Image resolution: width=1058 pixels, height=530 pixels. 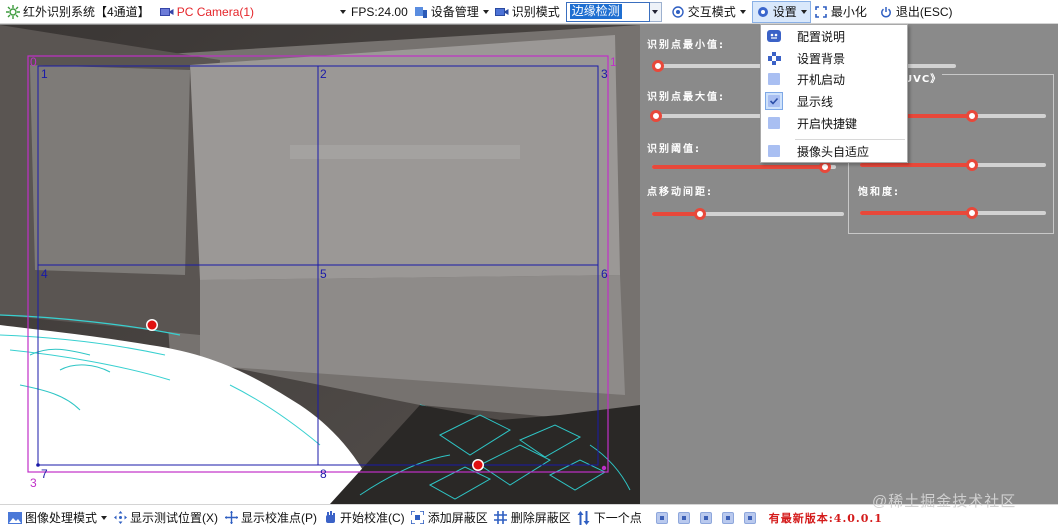 I want to click on fps-readout: FPS:24.00, so click(x=374, y=12).